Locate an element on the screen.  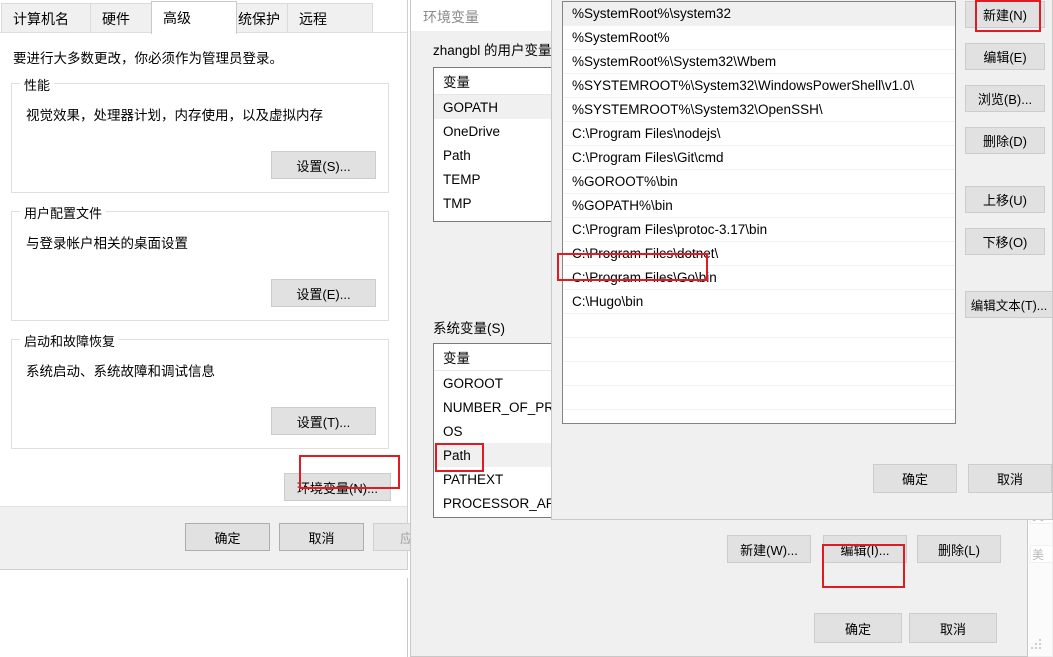
variable-name: OneDrive is located at coordinates (472, 131).